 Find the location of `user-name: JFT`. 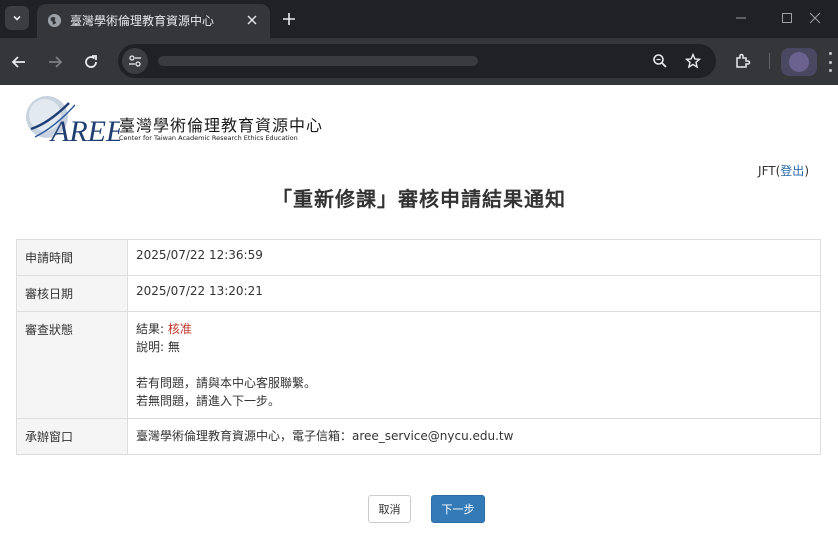

user-name: JFT is located at coordinates (767, 171).